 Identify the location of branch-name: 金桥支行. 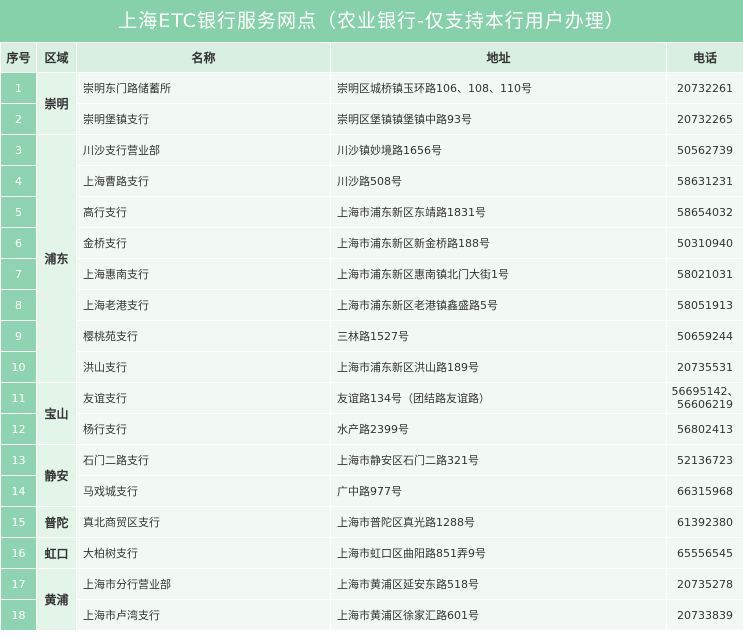
(203, 243).